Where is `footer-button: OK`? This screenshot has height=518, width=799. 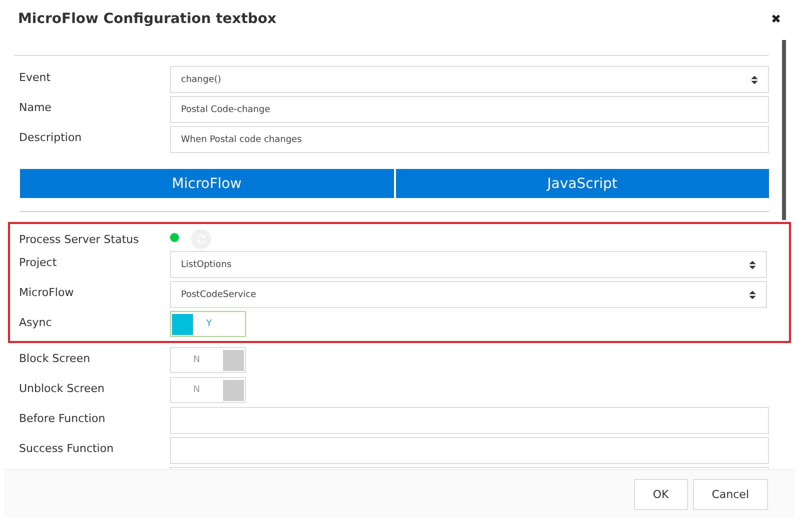 footer-button: OK is located at coordinates (661, 494).